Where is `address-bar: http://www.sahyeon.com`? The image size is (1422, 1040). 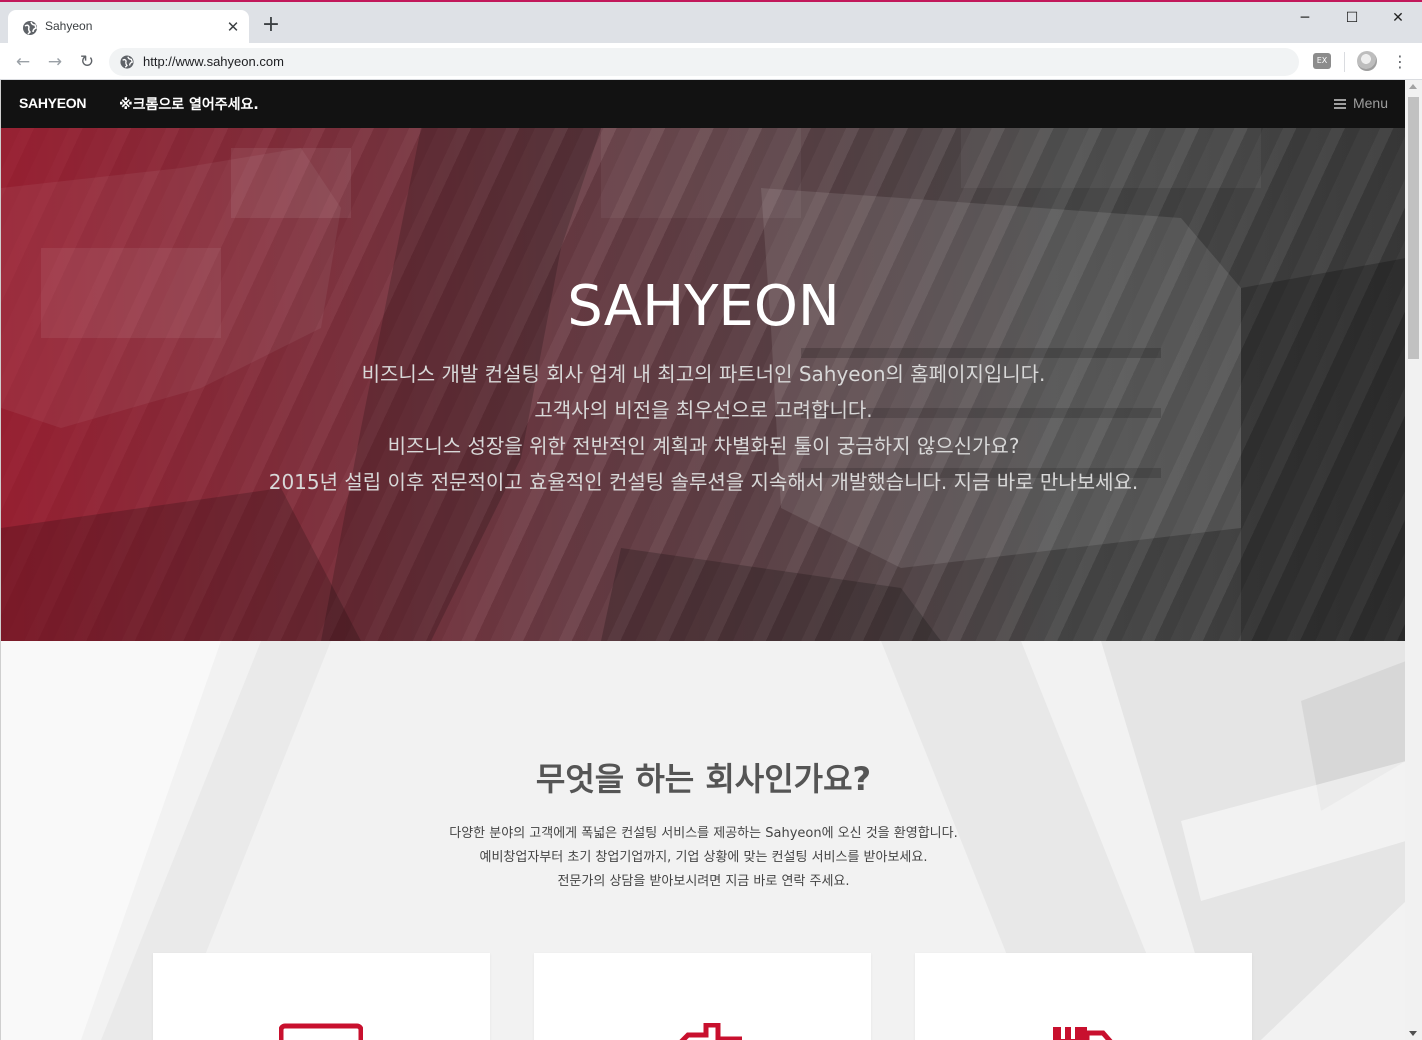 address-bar: http://www.sahyeon.com is located at coordinates (704, 62).